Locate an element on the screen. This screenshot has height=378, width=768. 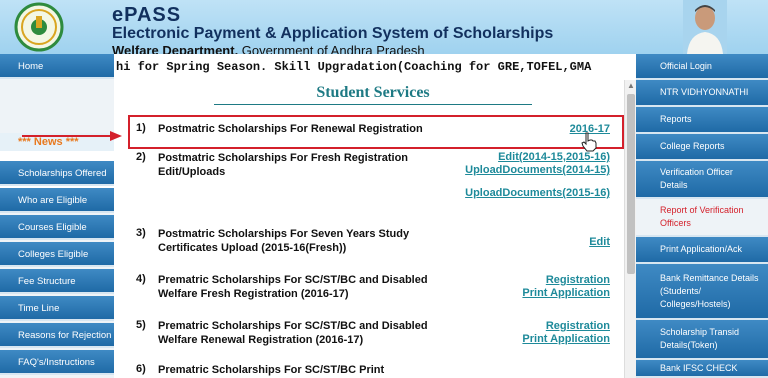
page-title: Student Services is located at coordinates (373, 92).